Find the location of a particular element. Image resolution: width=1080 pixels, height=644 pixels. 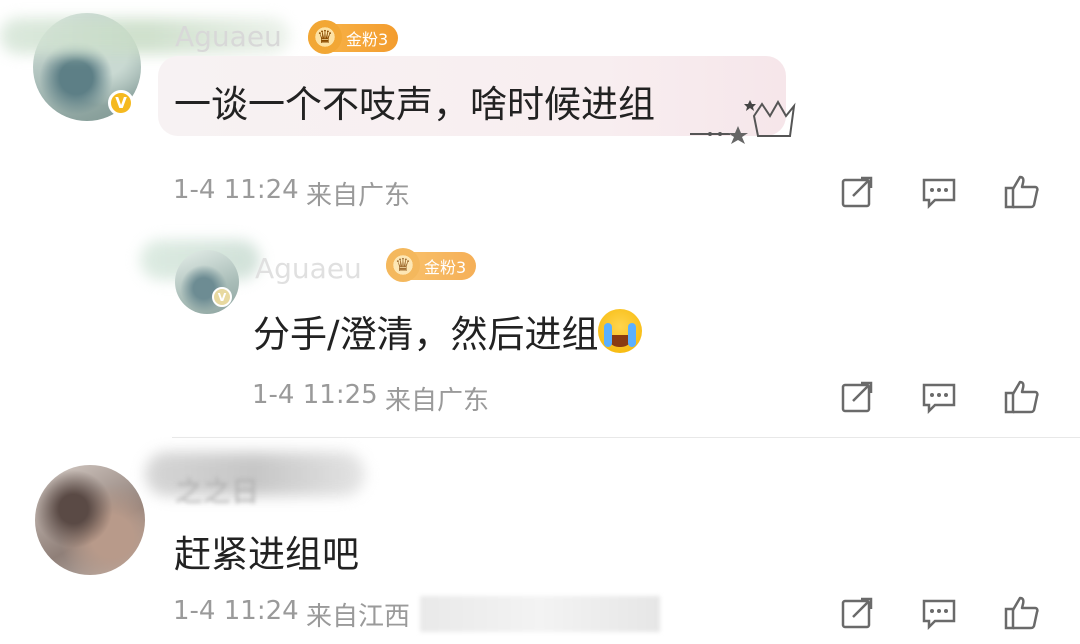

crown-decoration-icon is located at coordinates (743, 121).